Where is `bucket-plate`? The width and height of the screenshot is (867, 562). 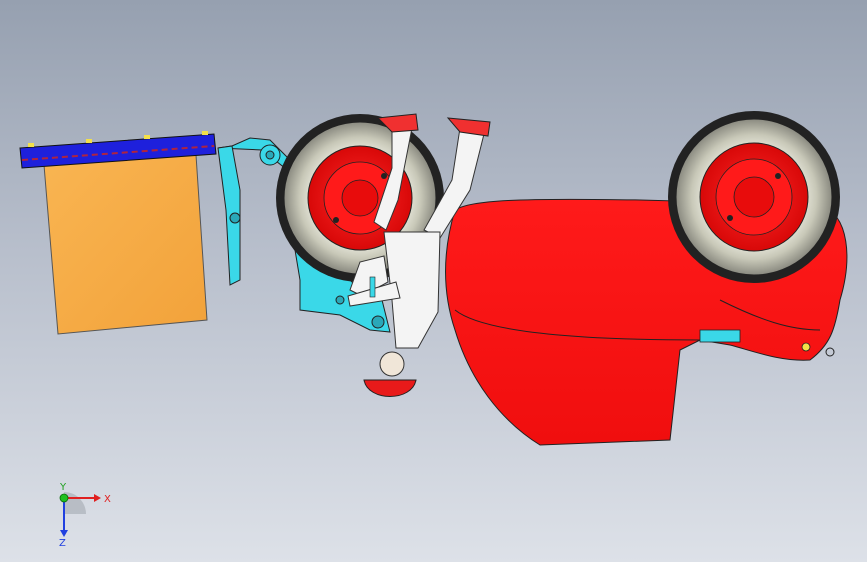 bucket-plate is located at coordinates (125, 244).